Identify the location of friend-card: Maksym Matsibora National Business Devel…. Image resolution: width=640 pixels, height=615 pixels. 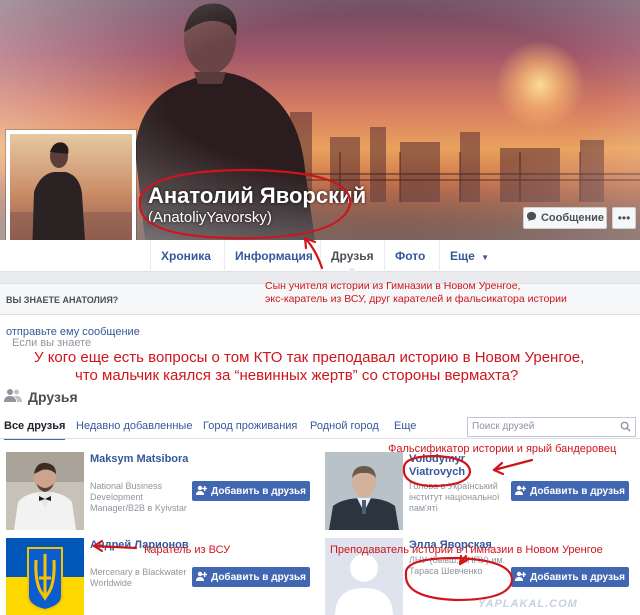
(162, 494).